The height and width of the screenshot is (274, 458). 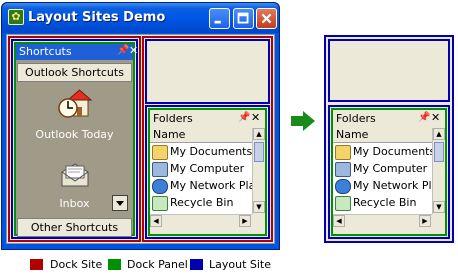 What do you see at coordinates (240, 264) in the screenshot?
I see `legend-label: Layout Site` at bounding box center [240, 264].